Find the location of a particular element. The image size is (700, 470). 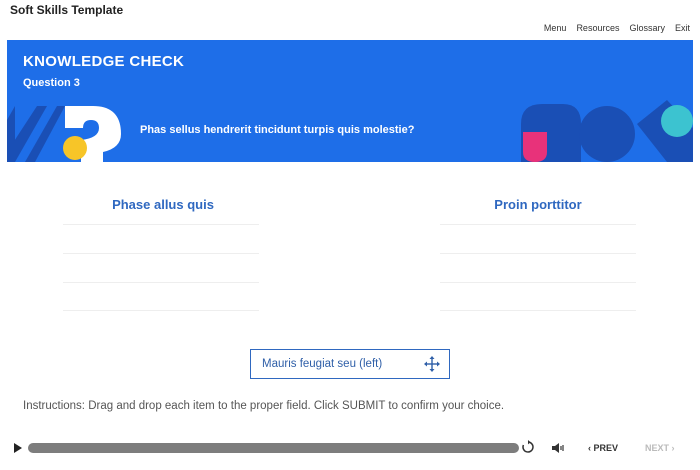

chevron-left-icon: ‹ is located at coordinates (589, 448).